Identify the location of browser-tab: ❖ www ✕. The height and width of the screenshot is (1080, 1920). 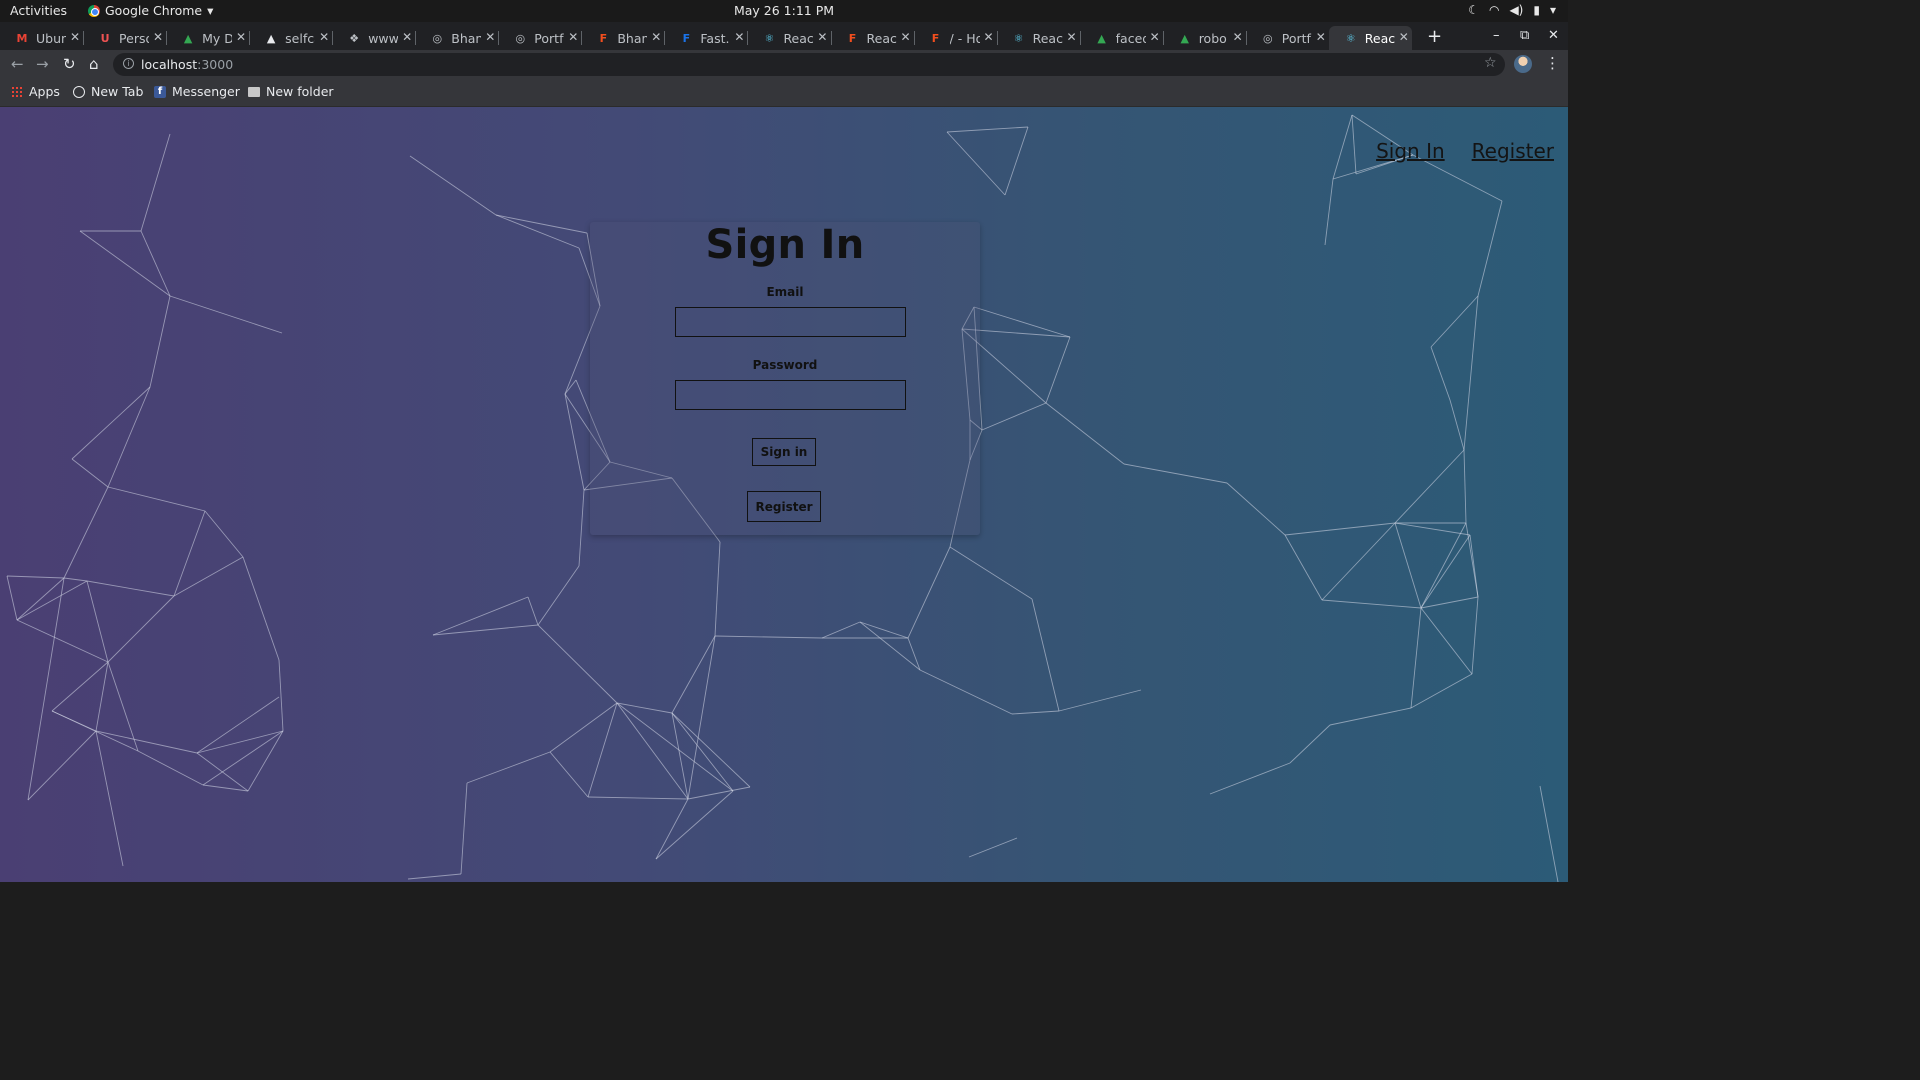
(373, 38).